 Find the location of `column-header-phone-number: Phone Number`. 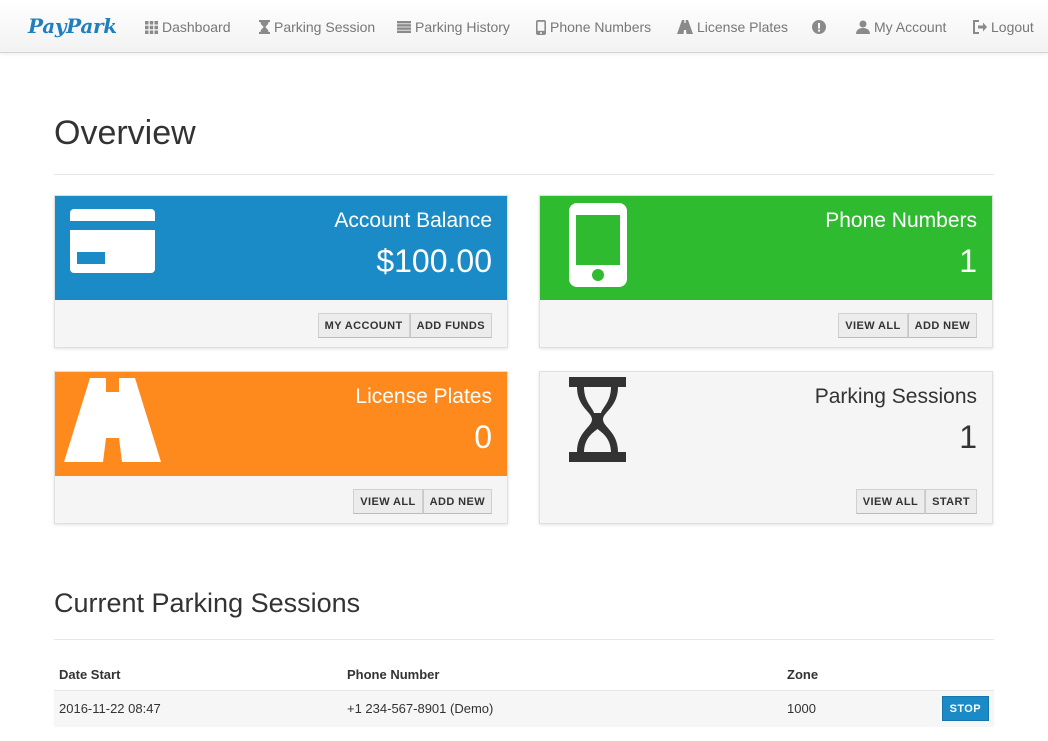

column-header-phone-number: Phone Number is located at coordinates (393, 675).